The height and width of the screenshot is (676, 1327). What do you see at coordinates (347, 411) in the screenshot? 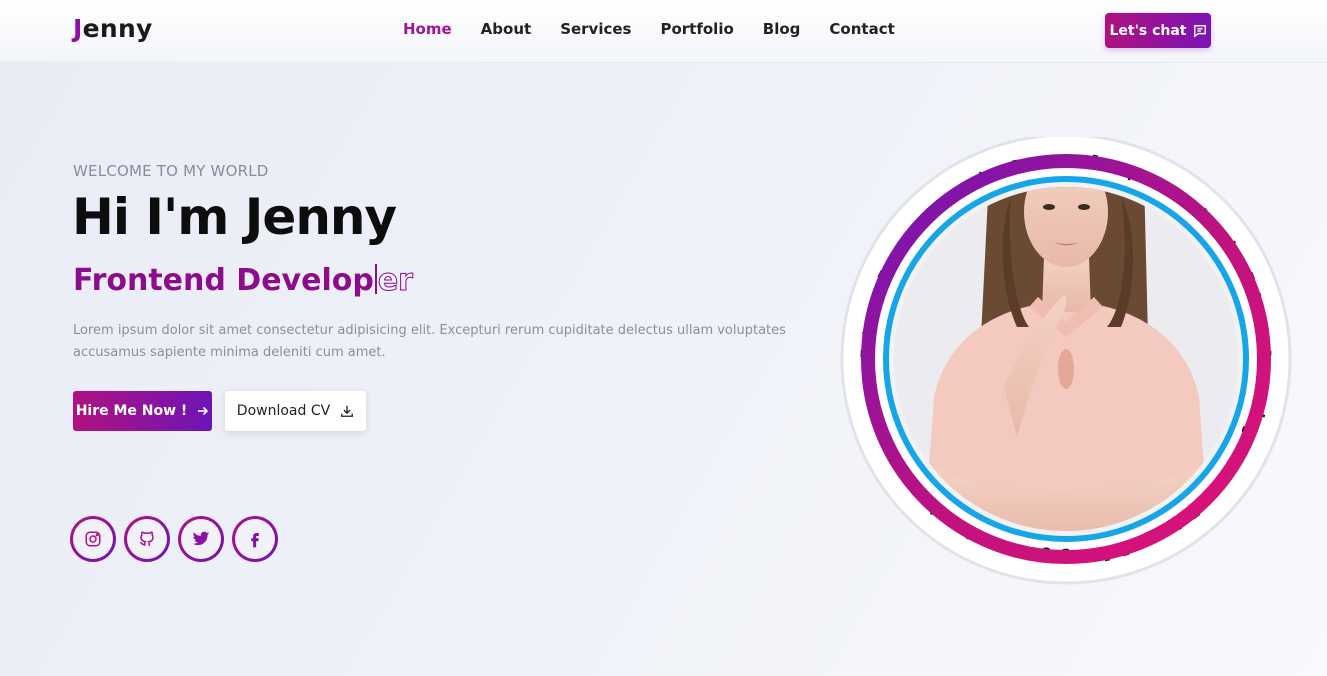
I see `download-icon` at bounding box center [347, 411].